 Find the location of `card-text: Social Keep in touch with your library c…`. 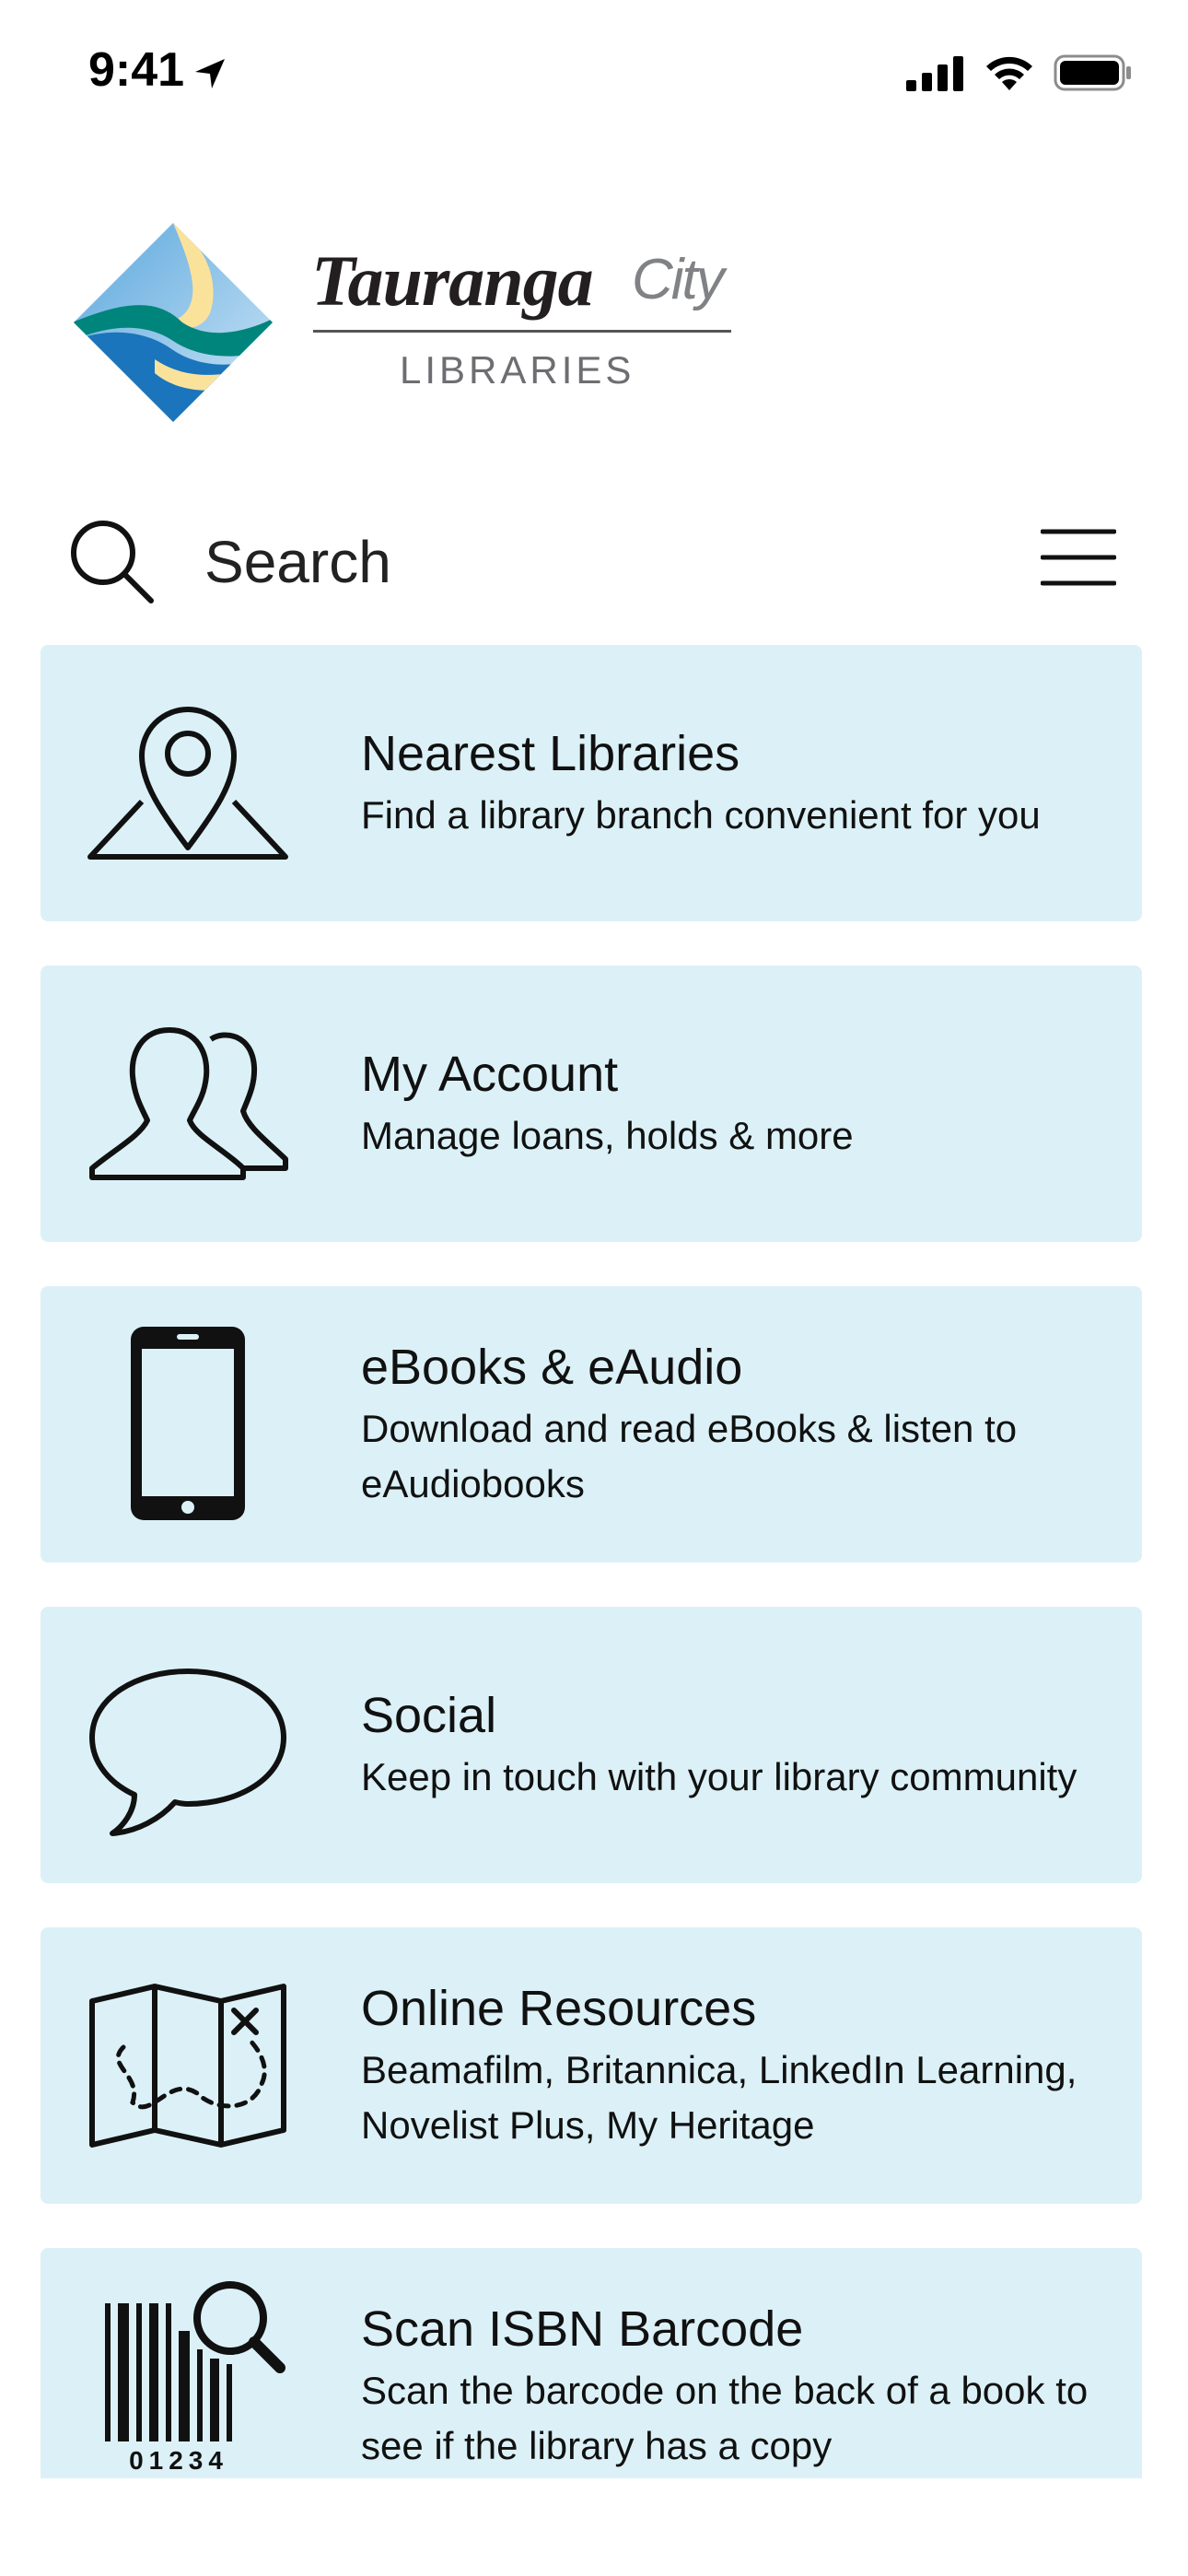

card-text: Social Keep in touch with your library c… is located at coordinates (738, 1745).